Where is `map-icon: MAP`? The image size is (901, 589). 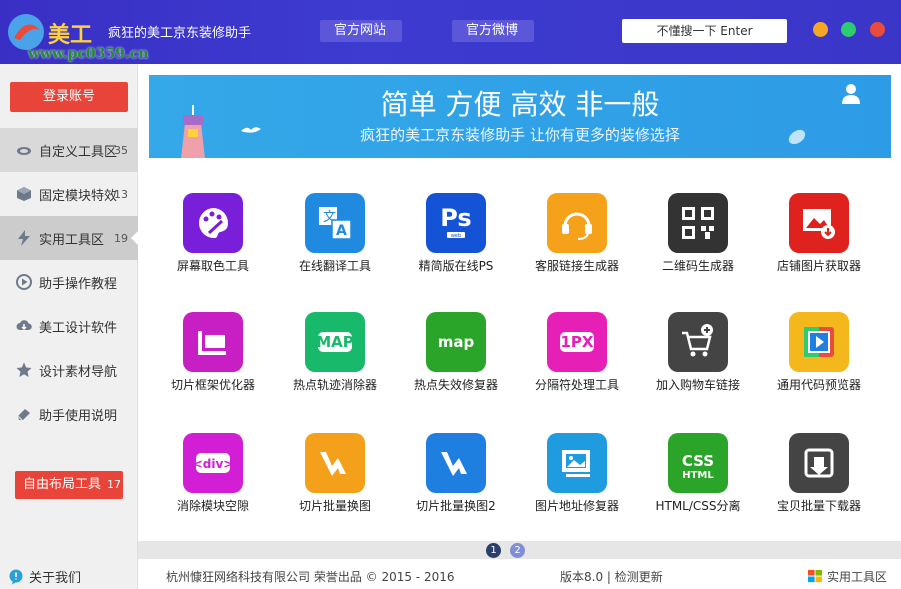 map-icon: MAP is located at coordinates (335, 342).